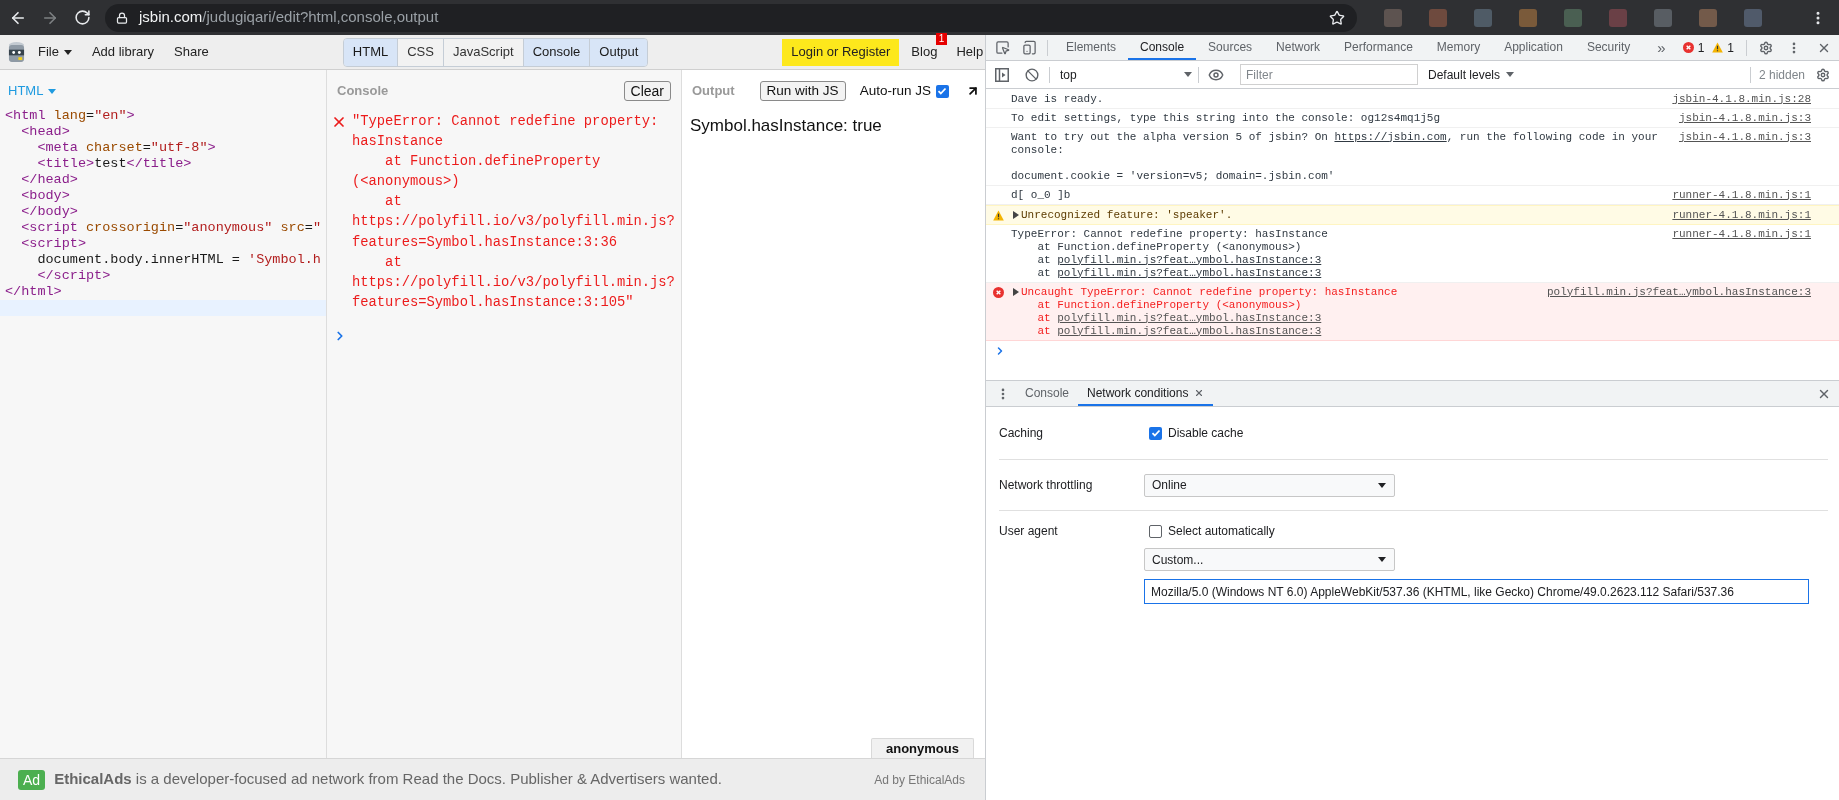 Image resolution: width=1839 pixels, height=800 pixels. I want to click on robot-logo-icon, so click(16, 52).